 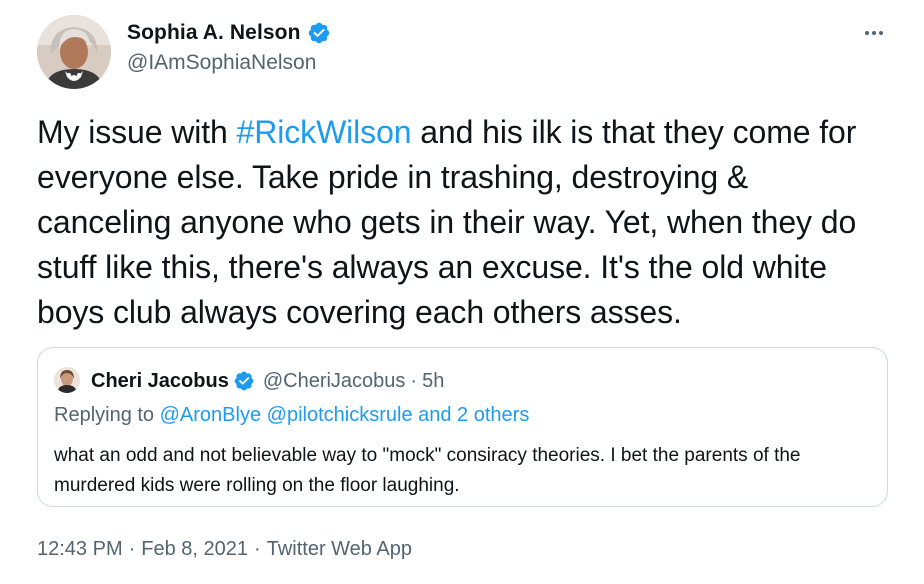 I want to click on tweet-metadata: 12:43 PM · Feb 8, 2021 · Twitter Web App, so click(x=224, y=549).